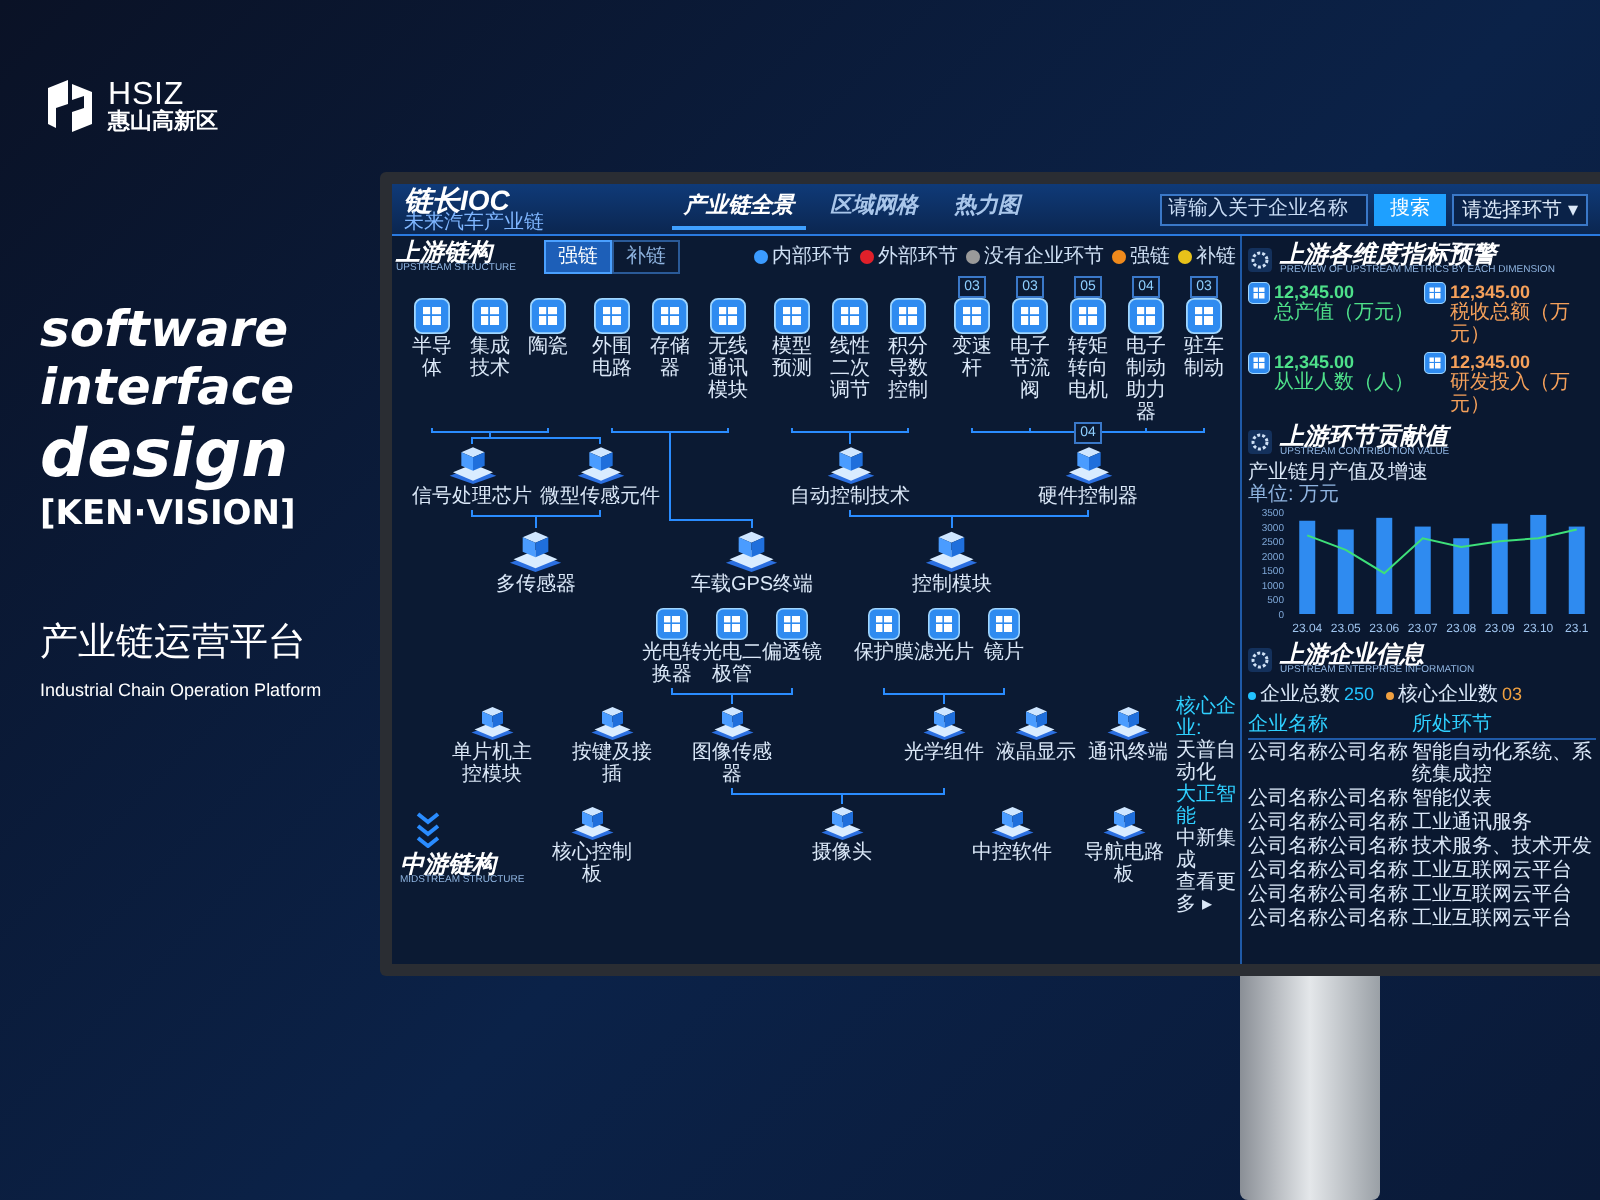  What do you see at coordinates (1344, 383) in the screenshot?
I see `metric-label: 从业人数（人）` at bounding box center [1344, 383].